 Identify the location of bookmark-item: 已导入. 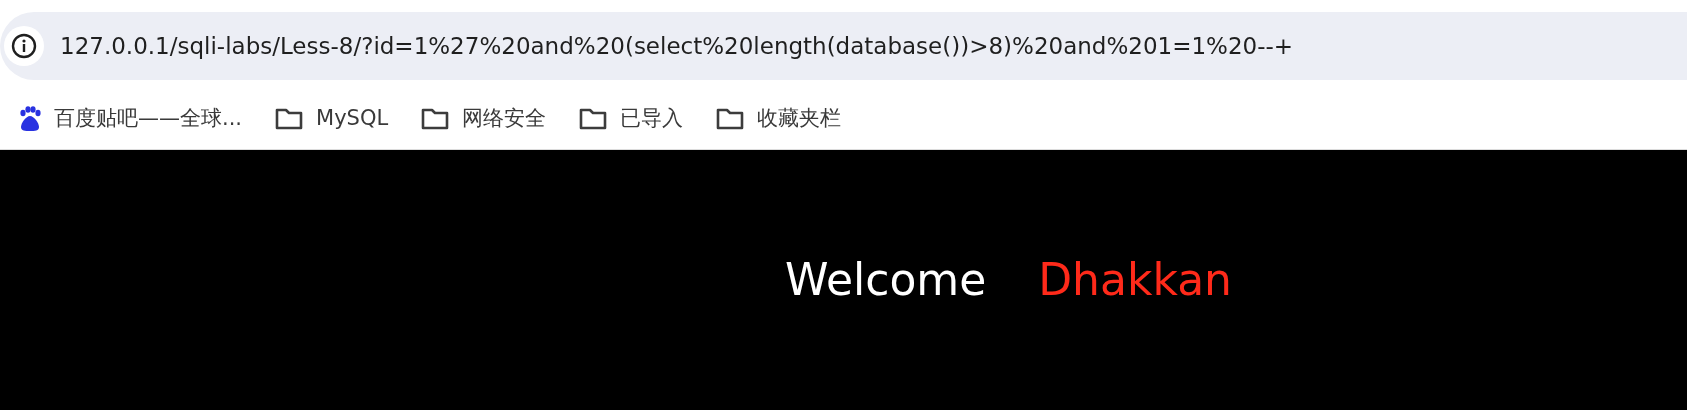
(631, 118).